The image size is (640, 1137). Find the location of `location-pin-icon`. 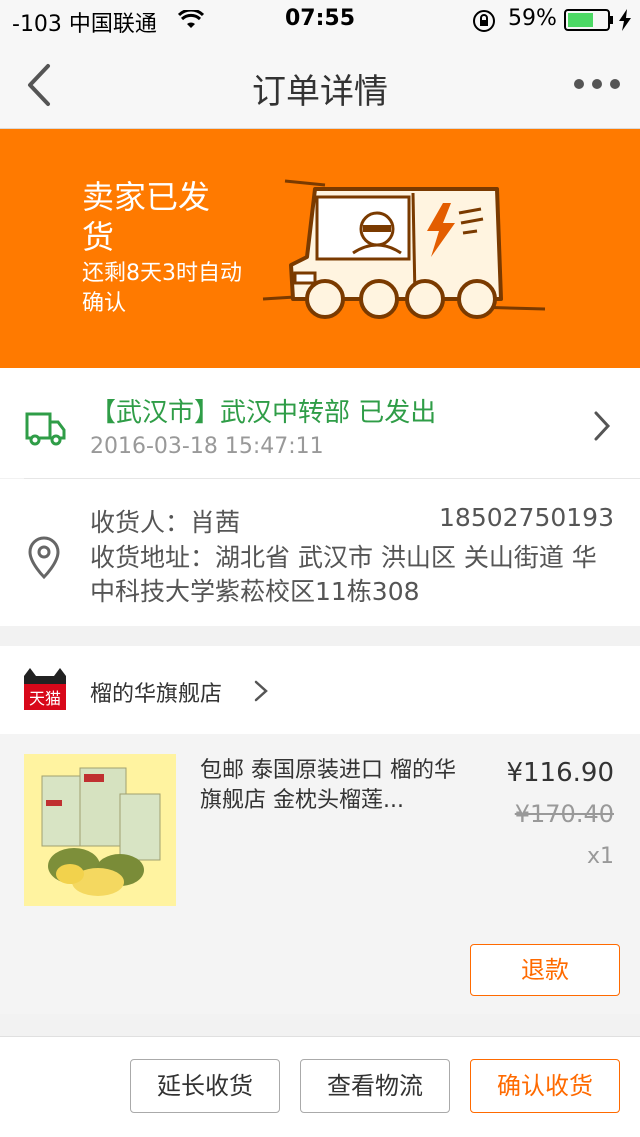

location-pin-icon is located at coordinates (44, 558).